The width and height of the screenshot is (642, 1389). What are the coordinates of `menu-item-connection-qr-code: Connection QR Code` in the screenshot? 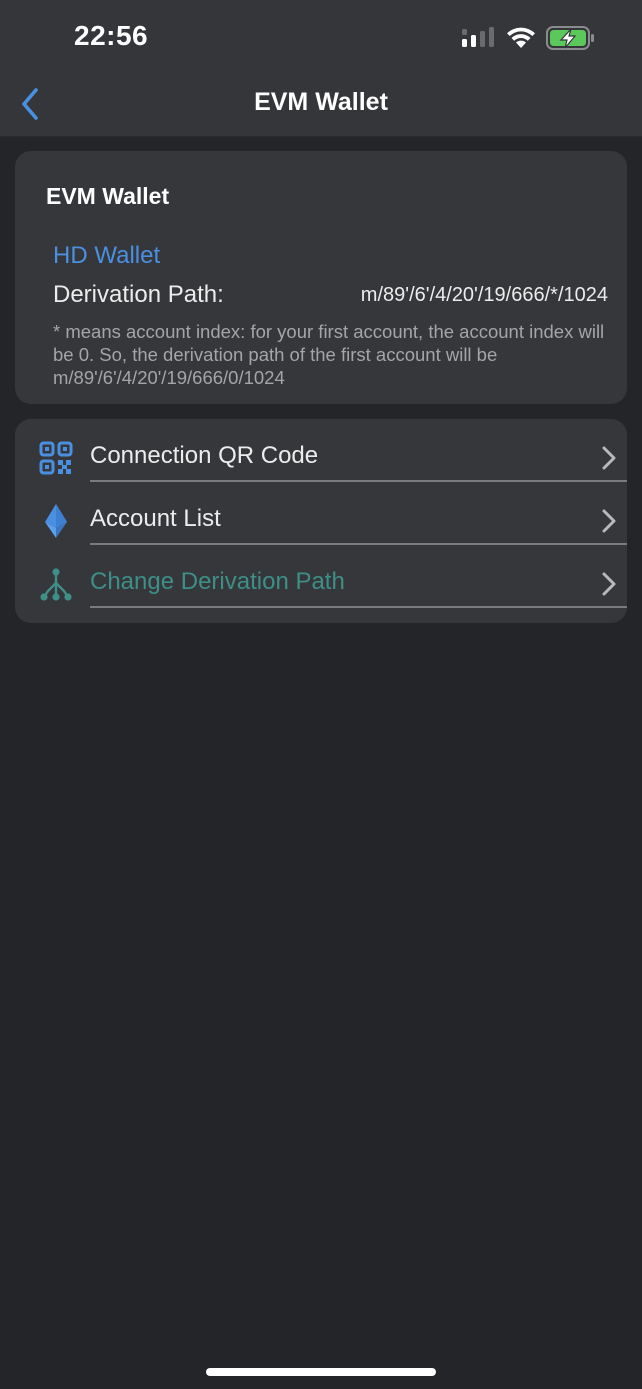 It's located at (321, 450).